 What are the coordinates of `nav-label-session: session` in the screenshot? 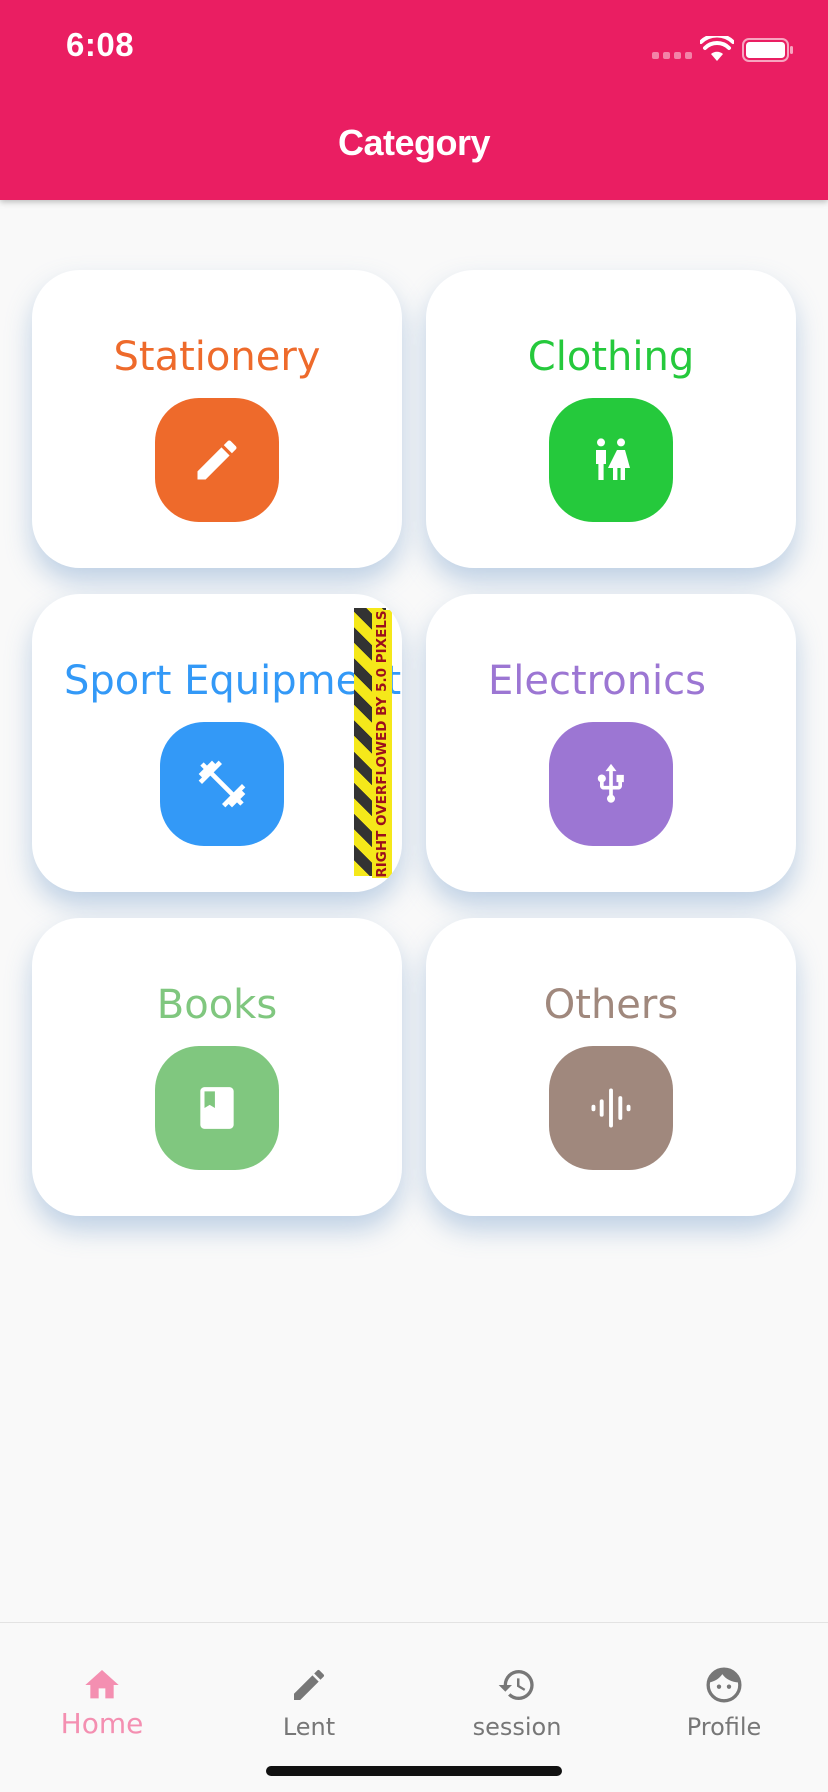 It's located at (517, 1727).